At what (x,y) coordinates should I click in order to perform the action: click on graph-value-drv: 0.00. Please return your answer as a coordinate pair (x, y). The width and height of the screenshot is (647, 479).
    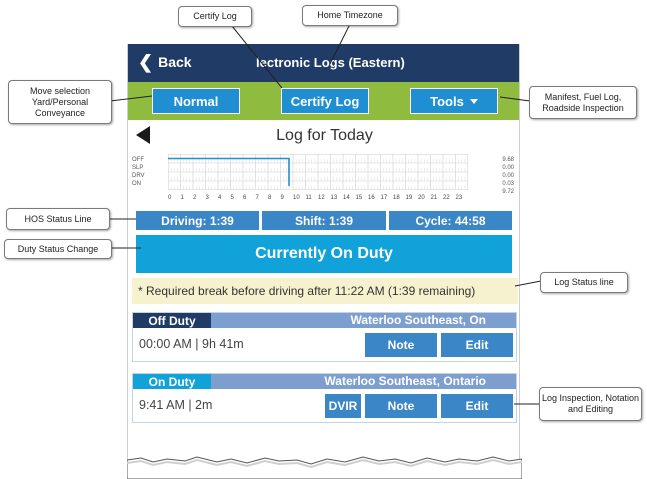
    Looking at the image, I should click on (508, 176).